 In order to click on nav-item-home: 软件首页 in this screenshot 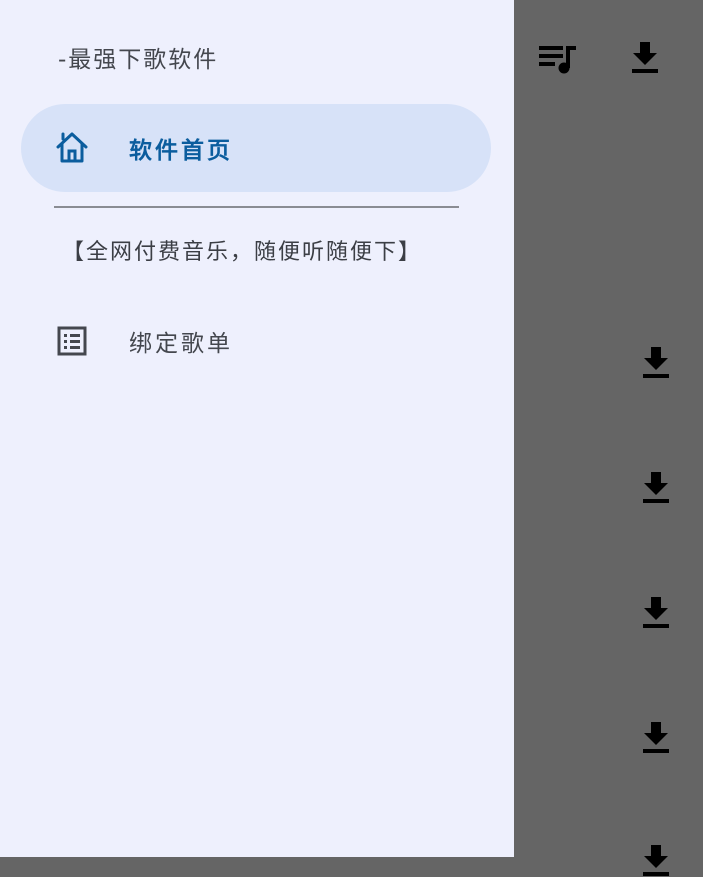, I will do `click(256, 148)`.